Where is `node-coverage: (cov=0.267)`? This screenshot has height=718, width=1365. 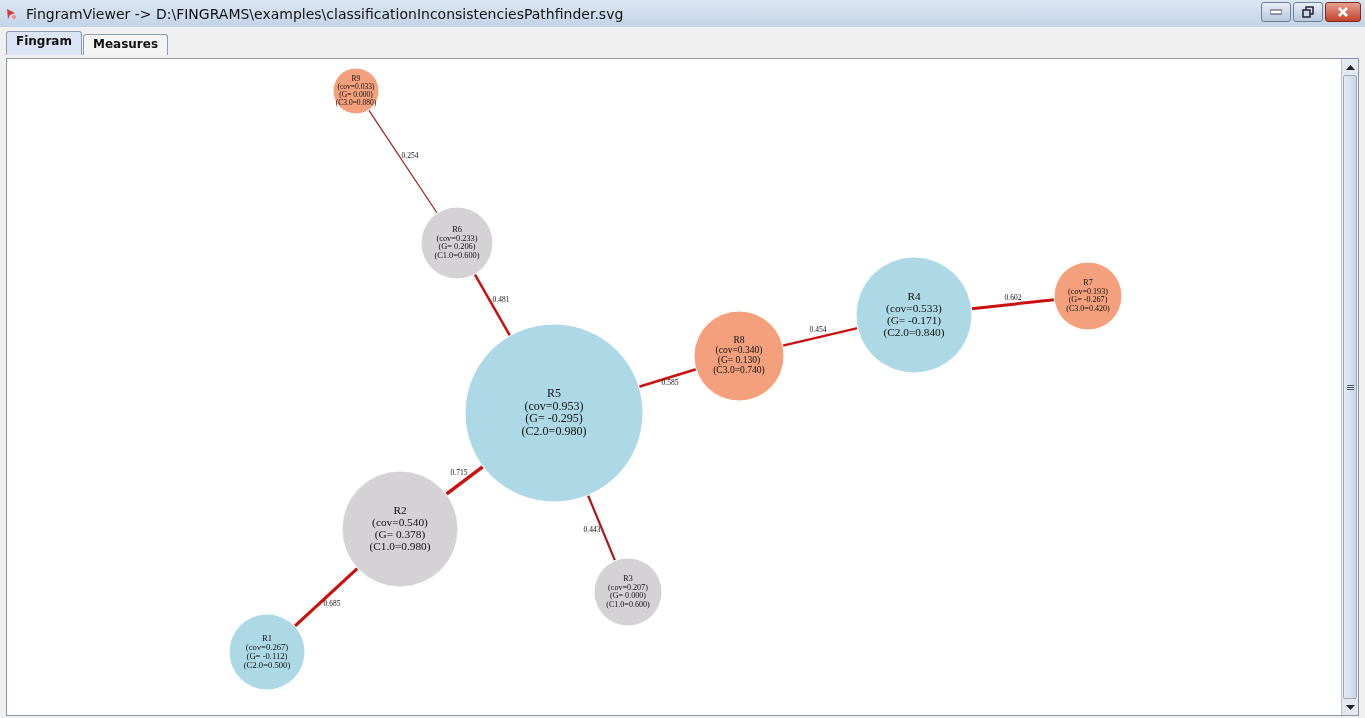
node-coverage: (cov=0.267) is located at coordinates (267, 646).